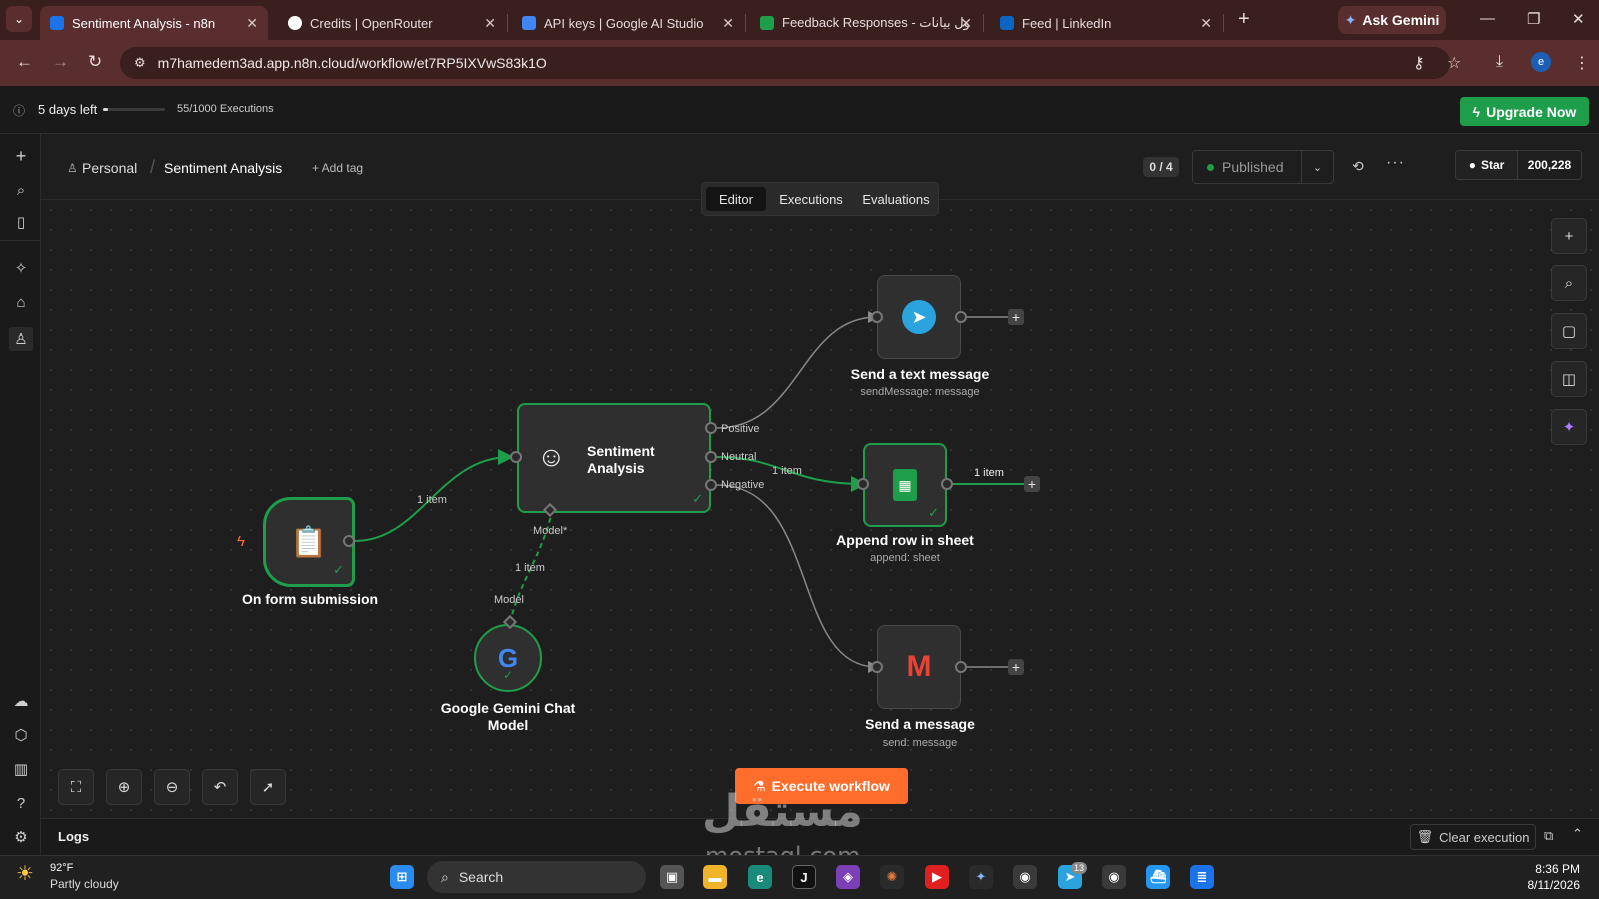 This screenshot has height=899, width=1599. I want to click on gmail-icon: M, so click(919, 666).